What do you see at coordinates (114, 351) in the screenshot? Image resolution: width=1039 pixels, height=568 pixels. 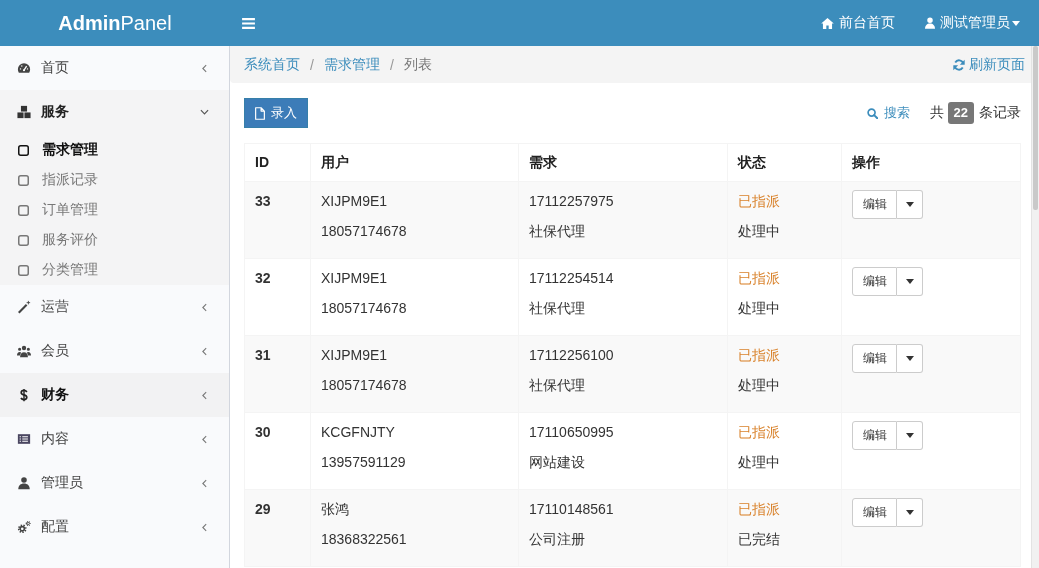 I see `sidebar-item: 会员` at bounding box center [114, 351].